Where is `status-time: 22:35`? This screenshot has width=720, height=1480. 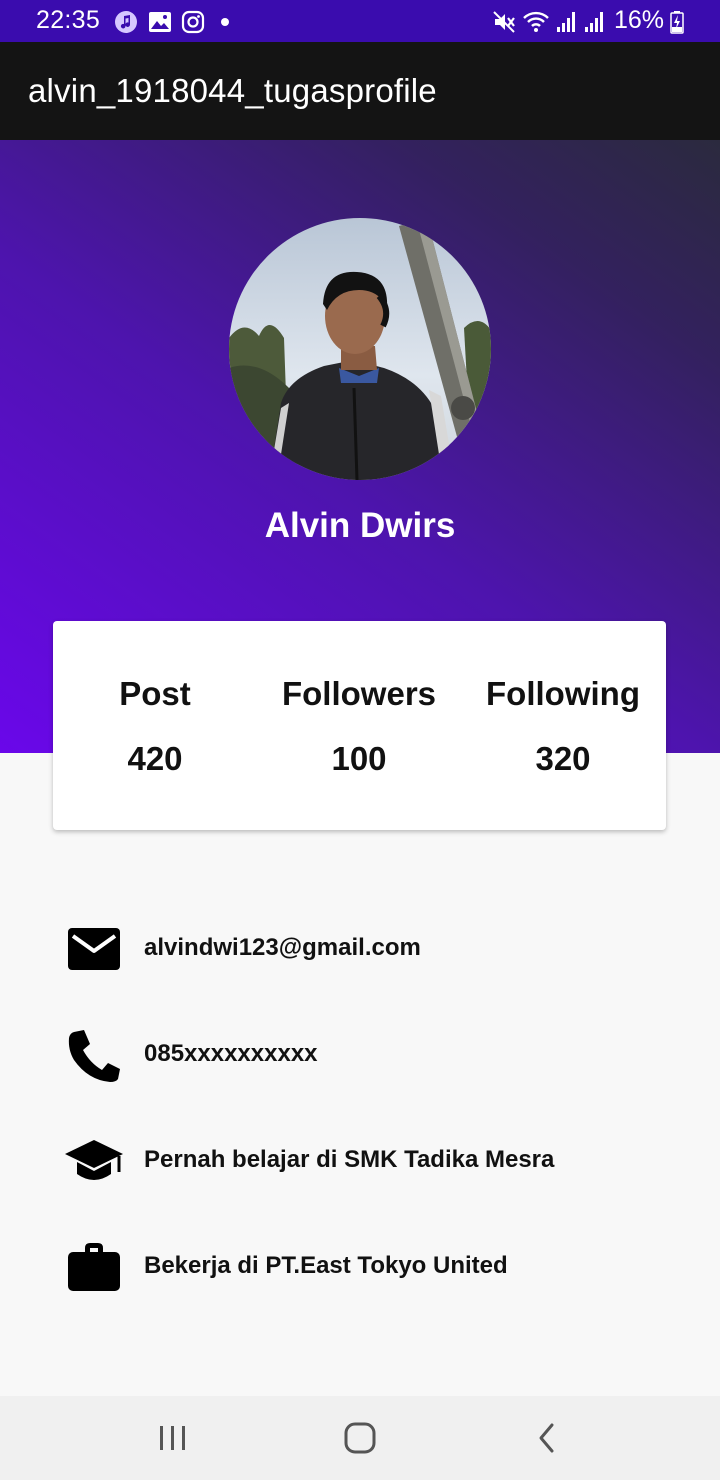 status-time: 22:35 is located at coordinates (68, 20).